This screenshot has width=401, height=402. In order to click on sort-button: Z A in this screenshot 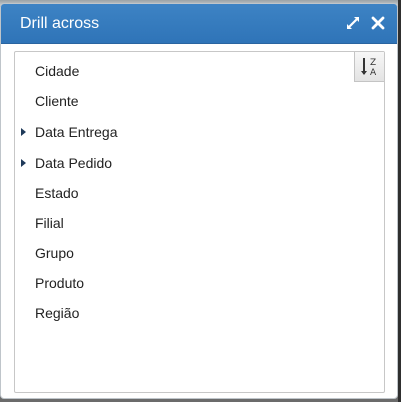, I will do `click(369, 67)`.